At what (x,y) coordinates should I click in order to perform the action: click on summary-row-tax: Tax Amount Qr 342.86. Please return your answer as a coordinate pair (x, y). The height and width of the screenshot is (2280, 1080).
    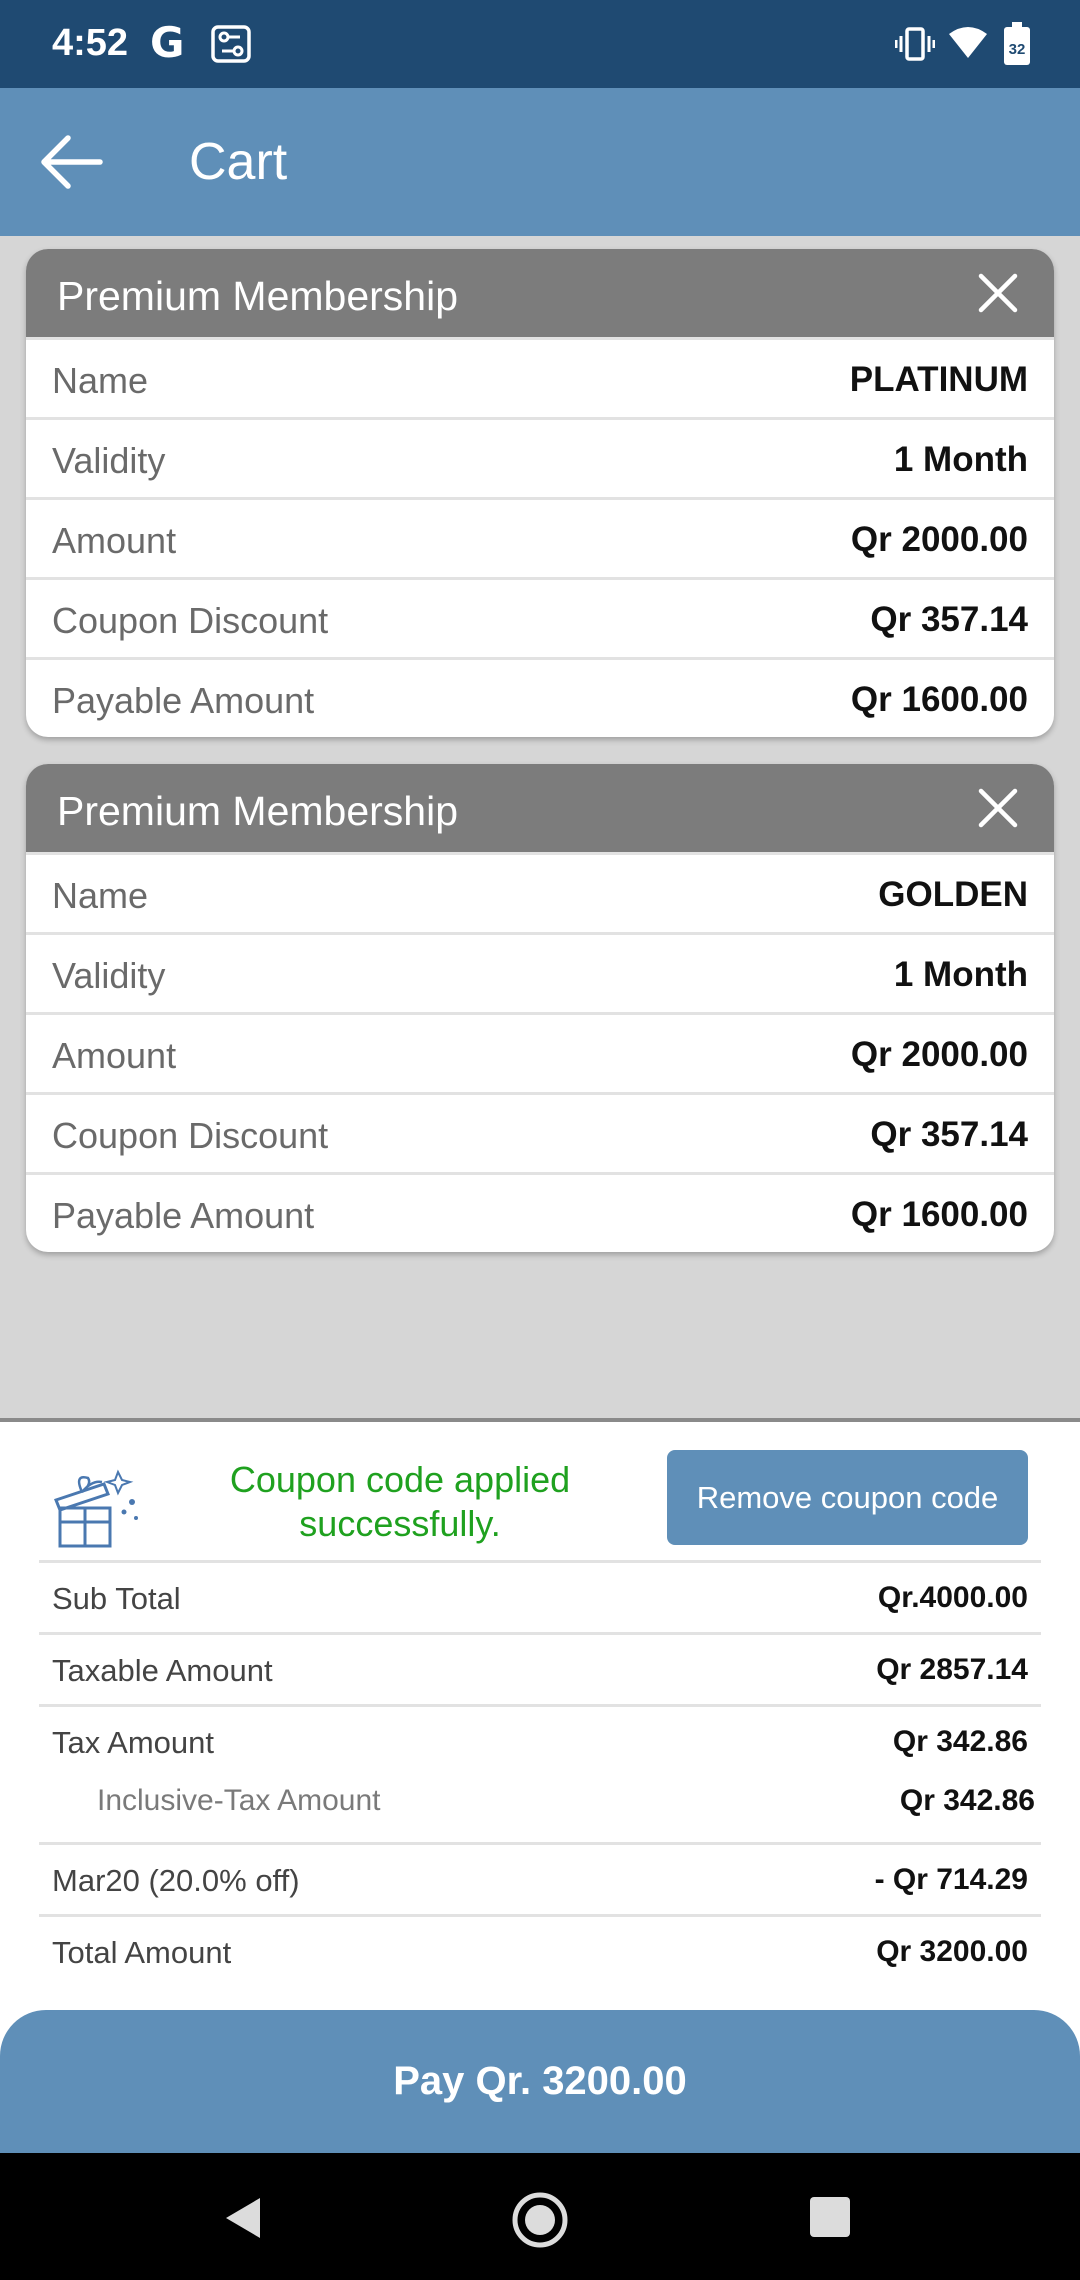
    Looking at the image, I should click on (540, 1773).